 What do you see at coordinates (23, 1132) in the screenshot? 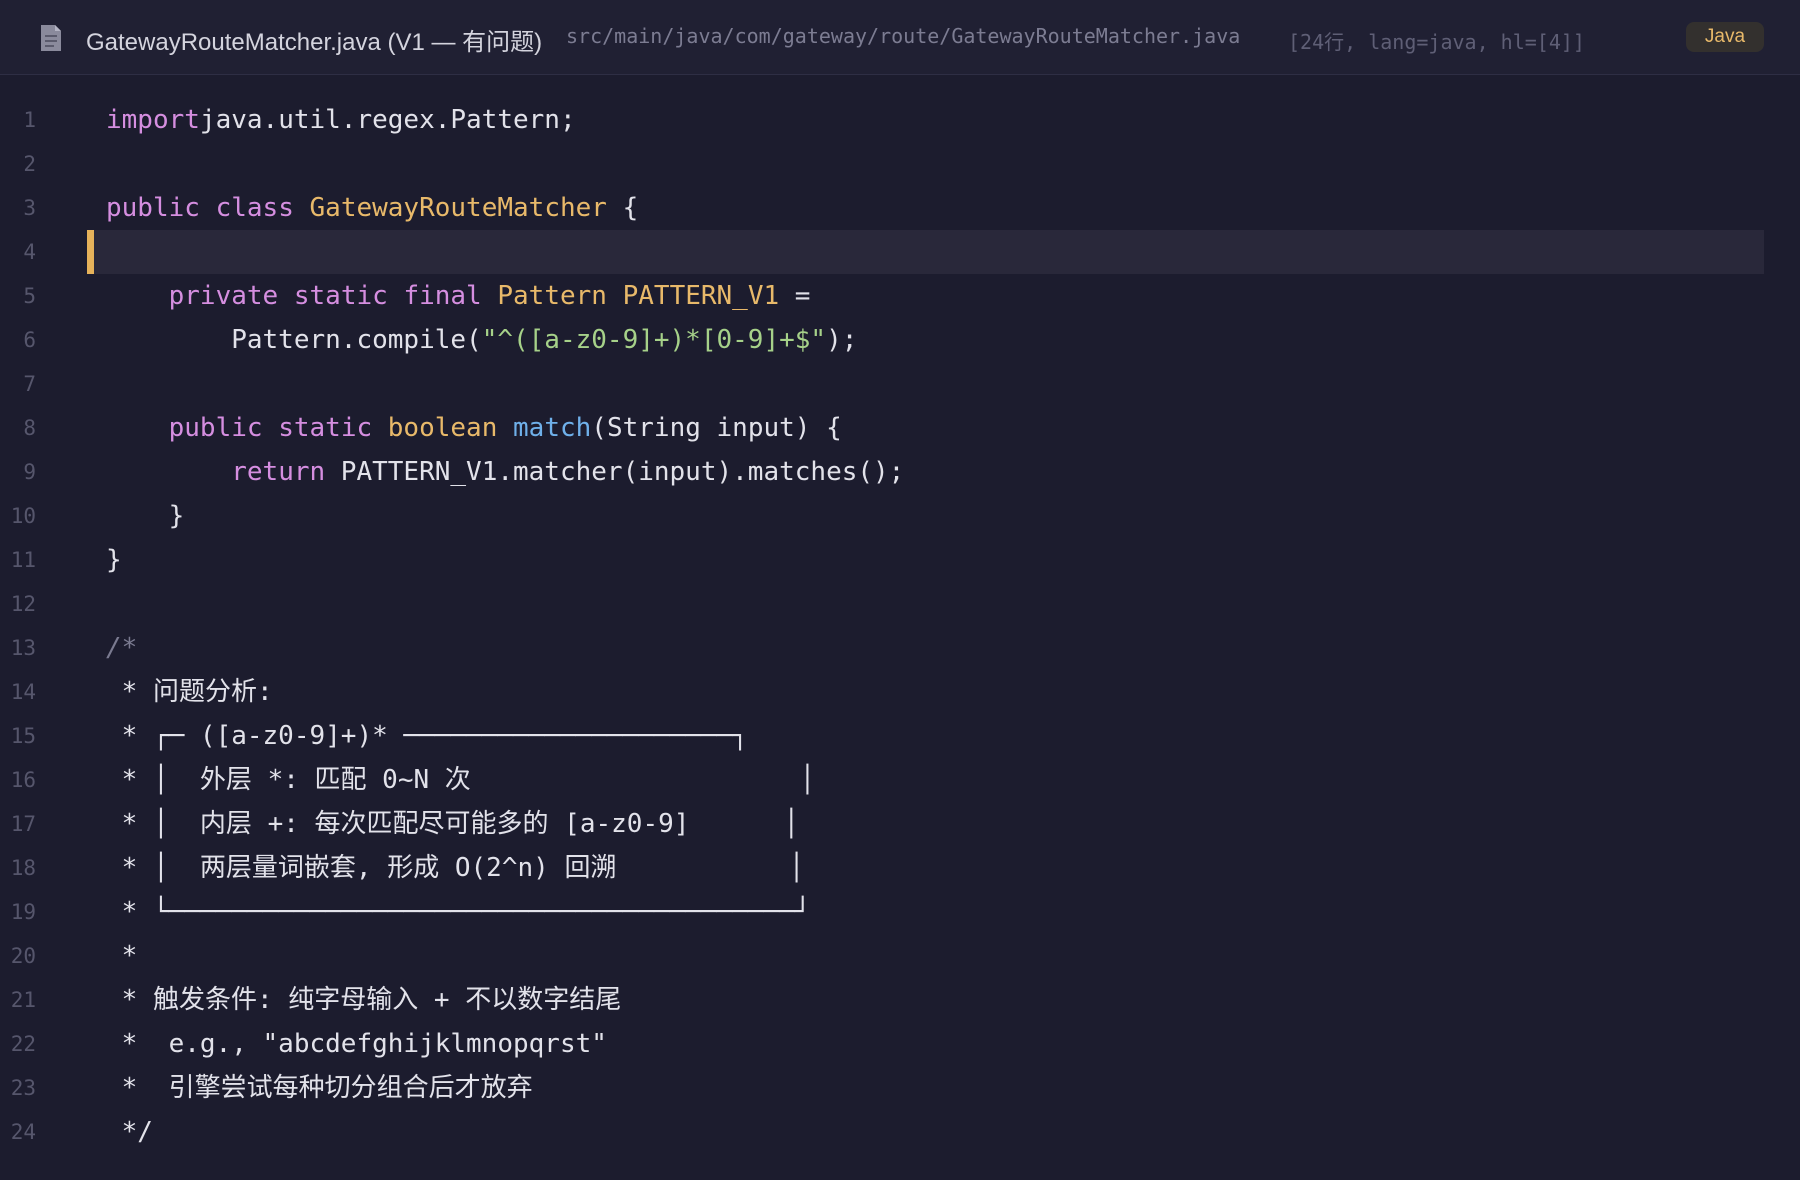
I see `line-number: 24` at bounding box center [23, 1132].